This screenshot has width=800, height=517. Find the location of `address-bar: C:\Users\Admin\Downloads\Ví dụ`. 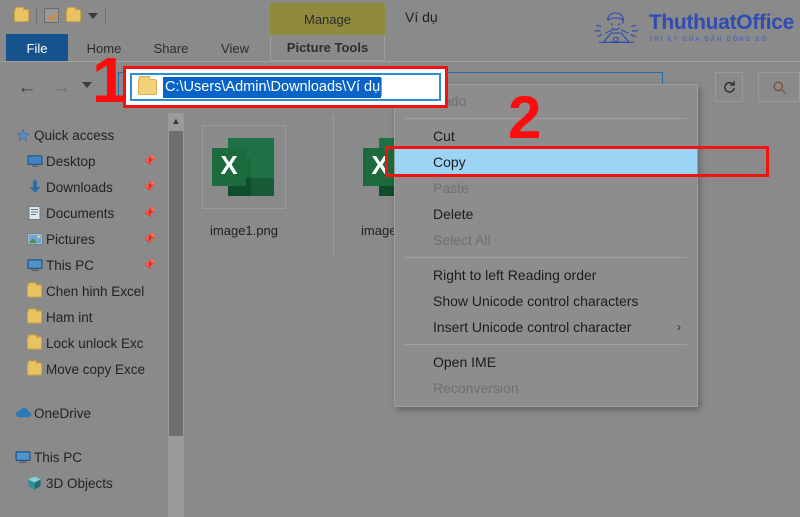

address-bar: C:\Users\Admin\Downloads\Ví dụ is located at coordinates (285, 87).